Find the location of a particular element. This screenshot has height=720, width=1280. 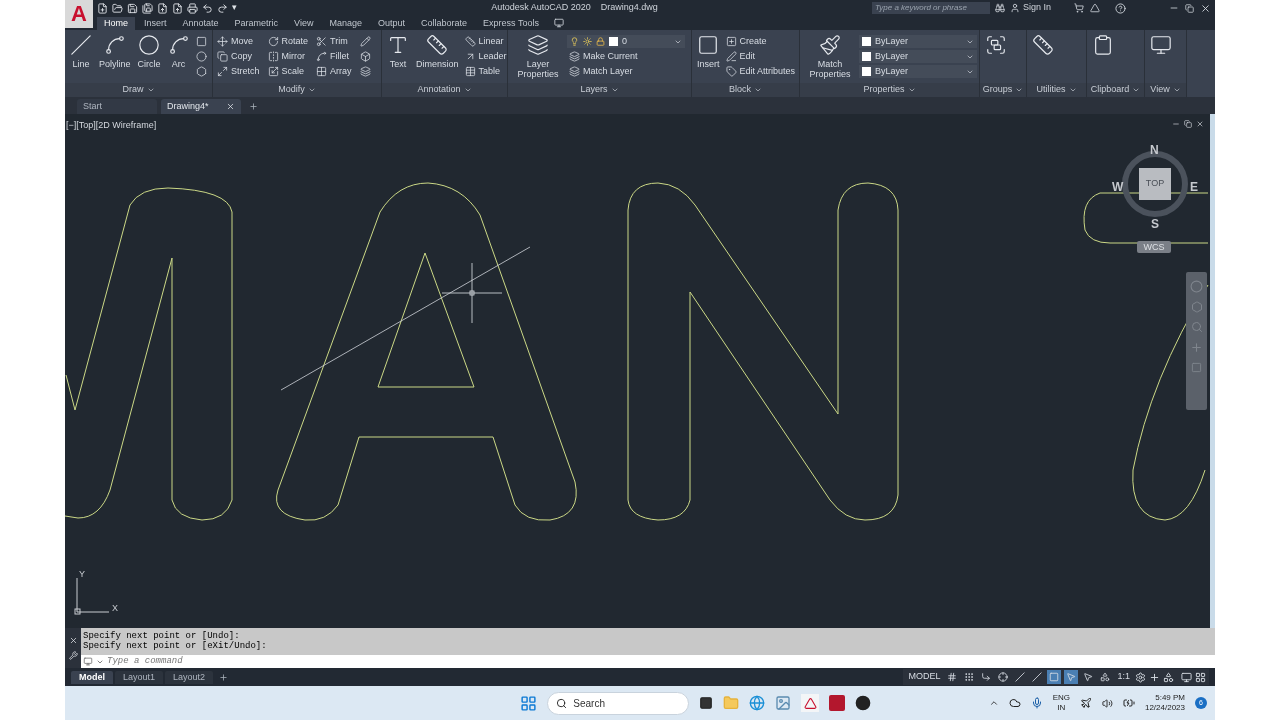

wrench-icon is located at coordinates (73, 655).